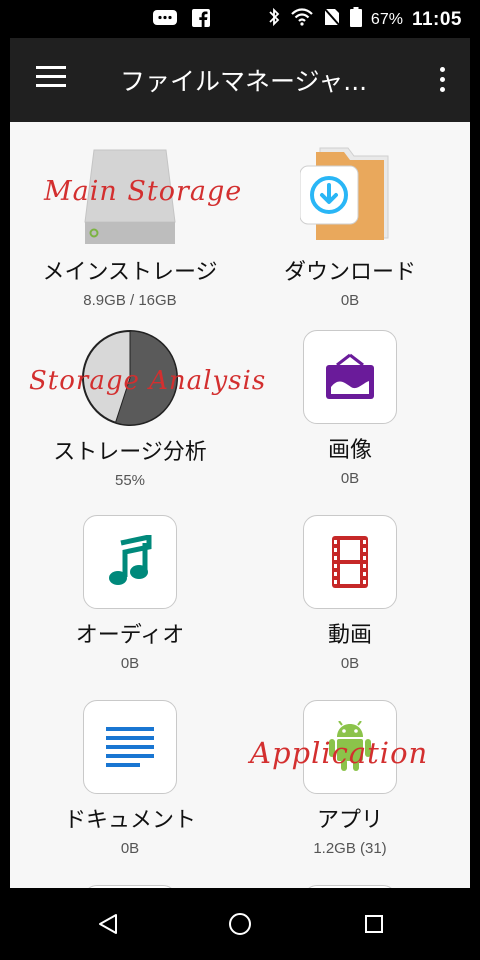 This screenshot has width=480, height=960. I want to click on item-label: ダウンロード, so click(349, 272).